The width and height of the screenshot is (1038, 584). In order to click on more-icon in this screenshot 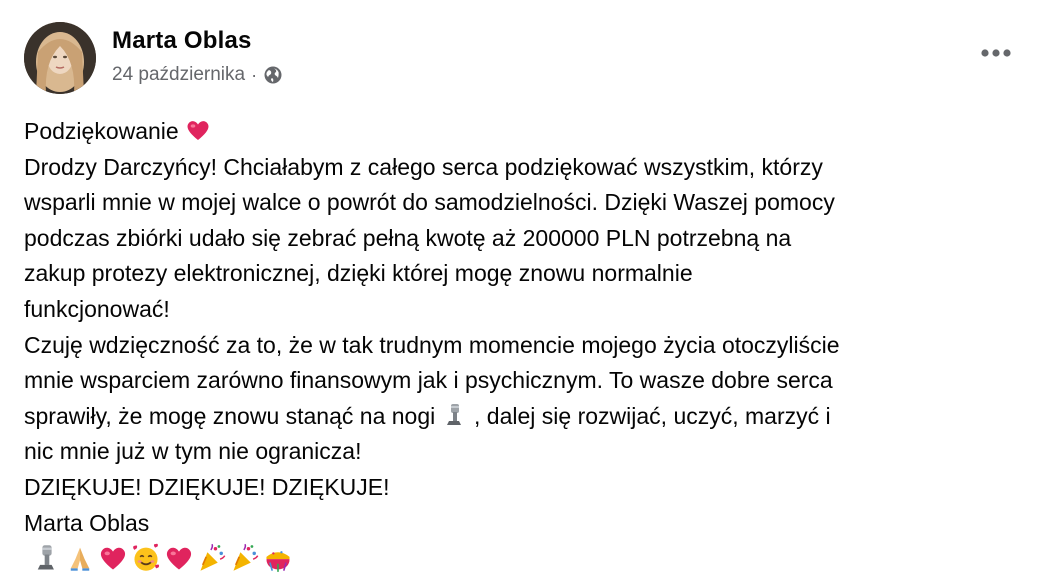, I will do `click(996, 53)`.